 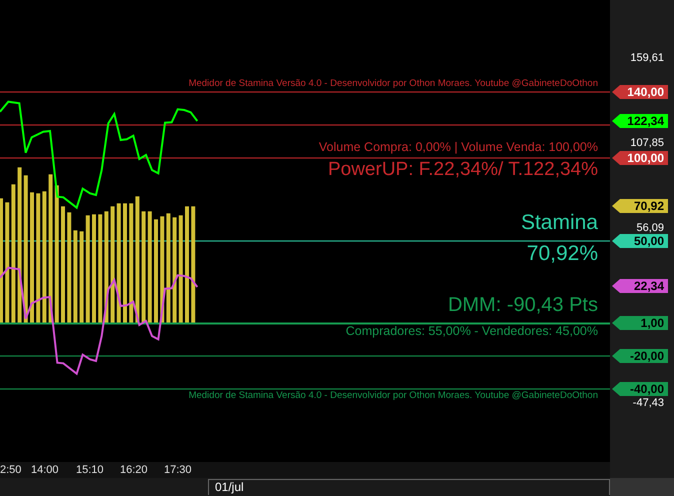 What do you see at coordinates (45, 470) in the screenshot?
I see `time-label: 14:00` at bounding box center [45, 470].